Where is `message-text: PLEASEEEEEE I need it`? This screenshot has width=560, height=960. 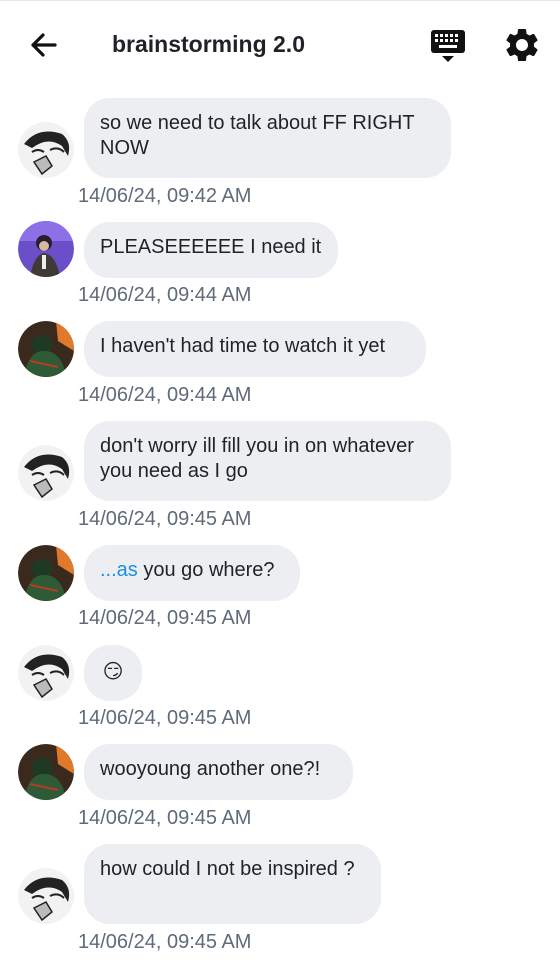 message-text: PLEASEEEEEE I need it is located at coordinates (211, 247).